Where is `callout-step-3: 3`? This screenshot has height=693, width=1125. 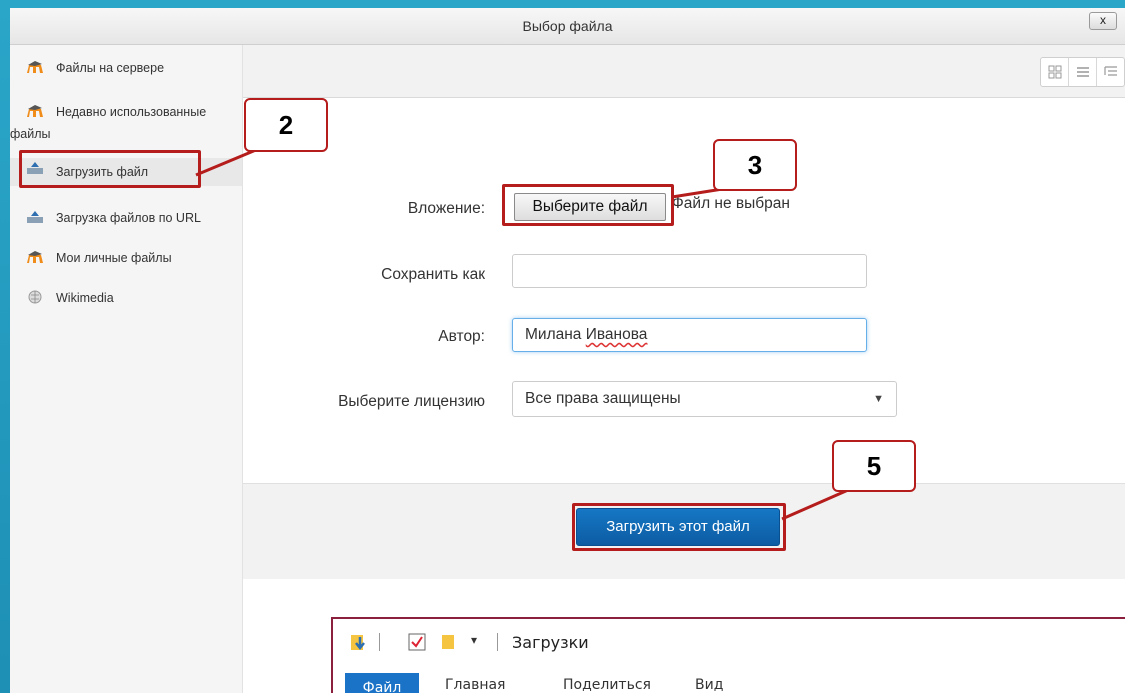 callout-step-3: 3 is located at coordinates (755, 165).